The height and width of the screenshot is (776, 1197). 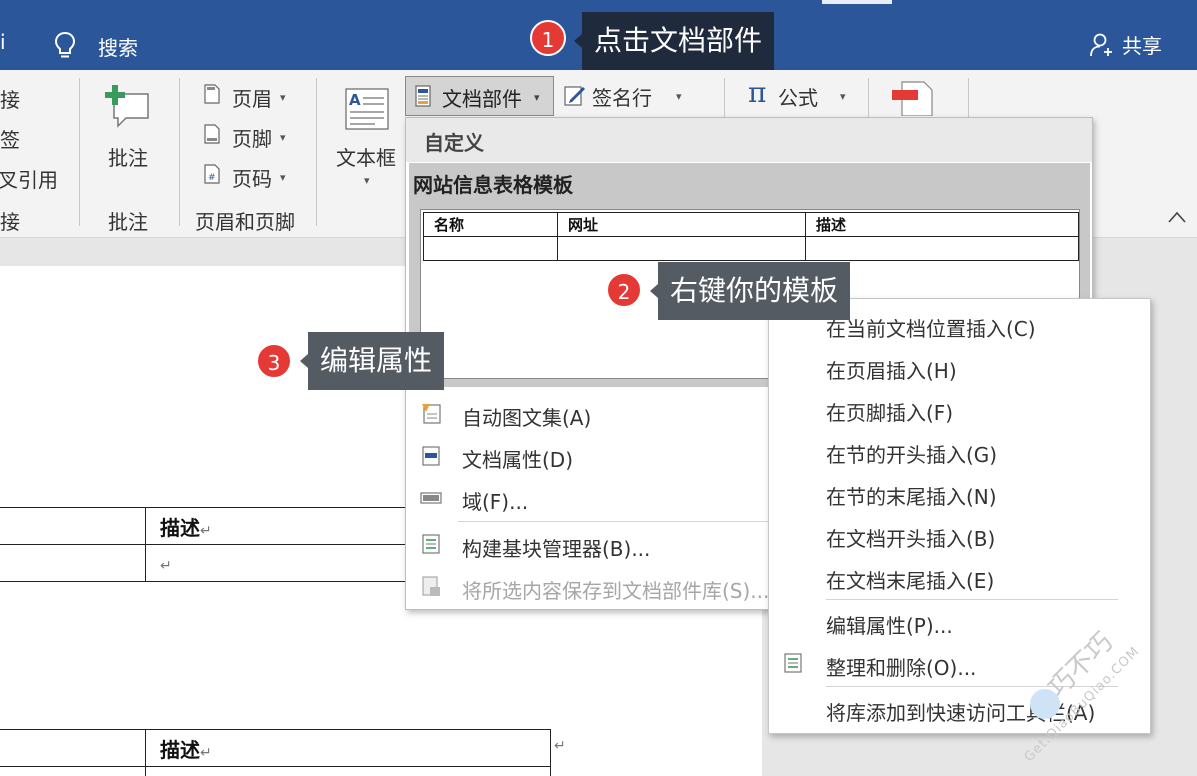 I want to click on gallery-section-title: 自定义, so click(x=454, y=143).